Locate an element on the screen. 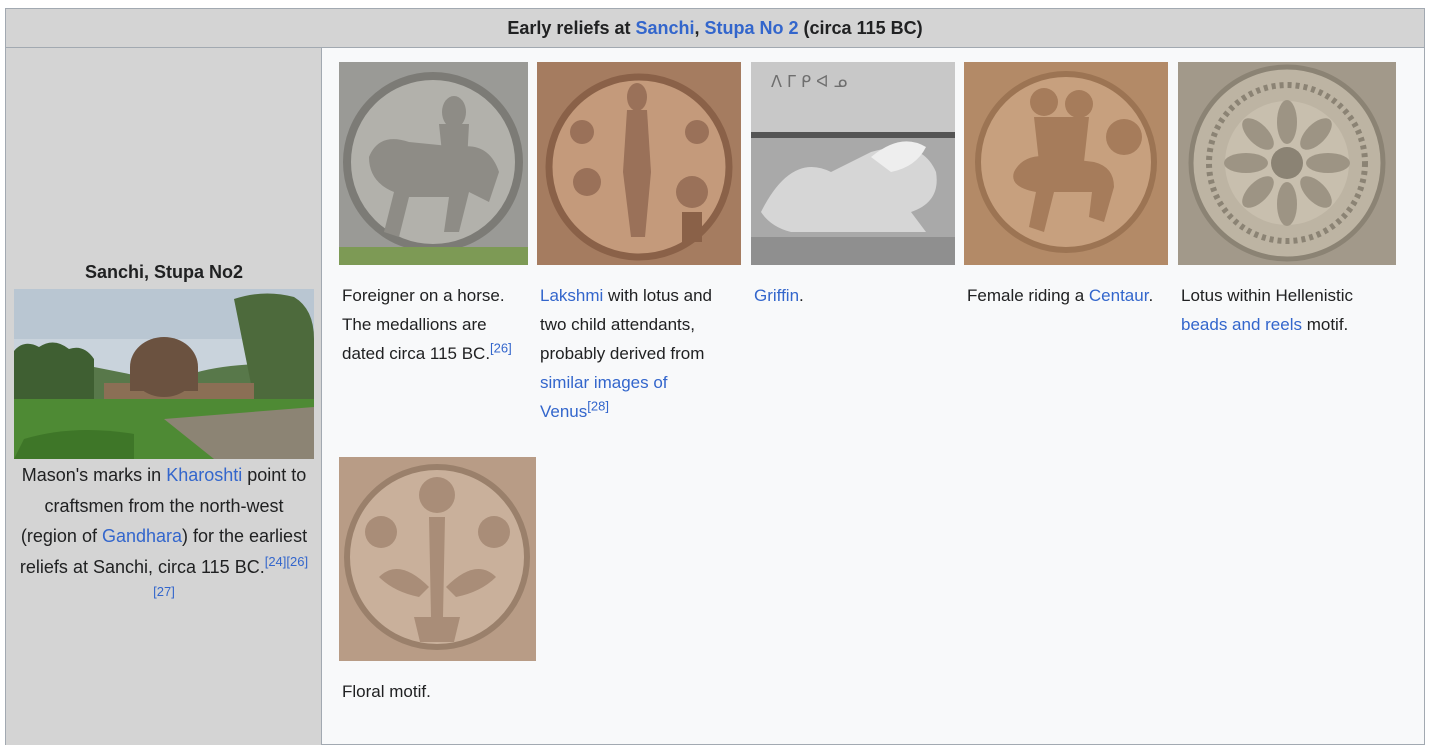 The width and height of the screenshot is (1435, 745). link-griffin: Griffin is located at coordinates (776, 295).